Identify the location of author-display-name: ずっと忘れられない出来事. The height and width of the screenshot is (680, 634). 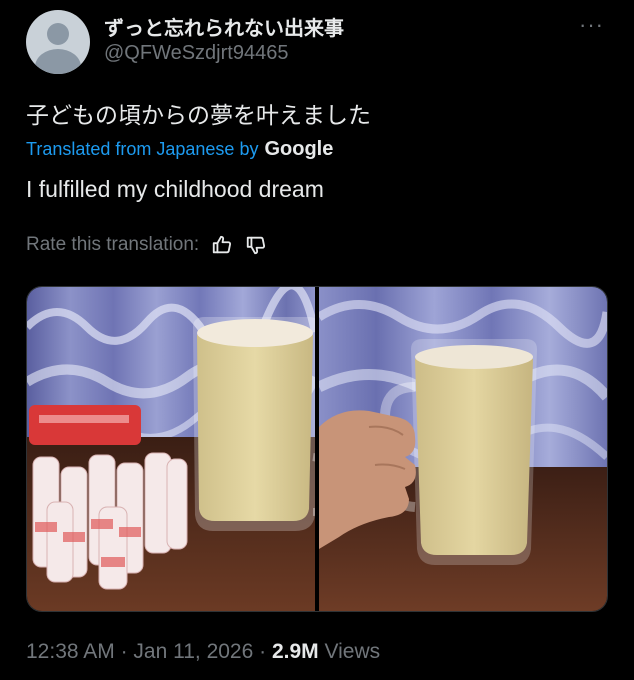
(224, 26).